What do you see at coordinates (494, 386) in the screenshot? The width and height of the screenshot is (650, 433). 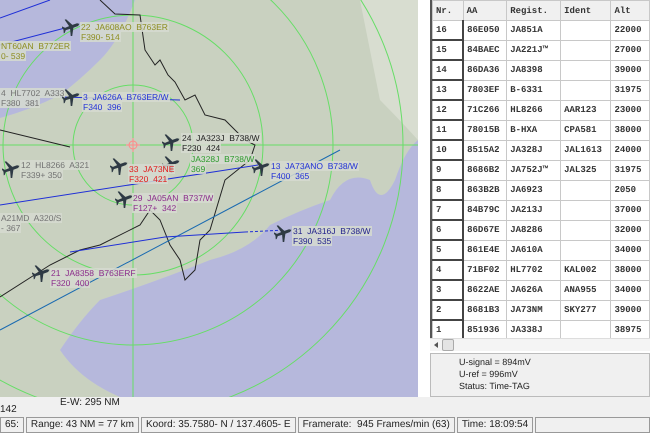 I see `status-text: Status: Time-TAG` at bounding box center [494, 386].